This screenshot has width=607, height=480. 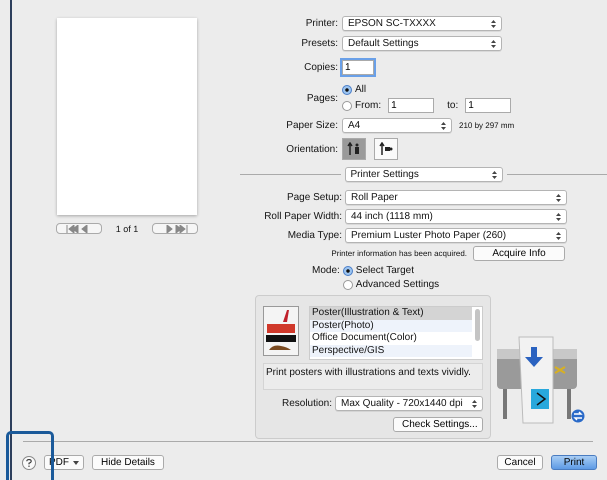 What do you see at coordinates (322, 98) in the screenshot?
I see `pages-label: Pages:` at bounding box center [322, 98].